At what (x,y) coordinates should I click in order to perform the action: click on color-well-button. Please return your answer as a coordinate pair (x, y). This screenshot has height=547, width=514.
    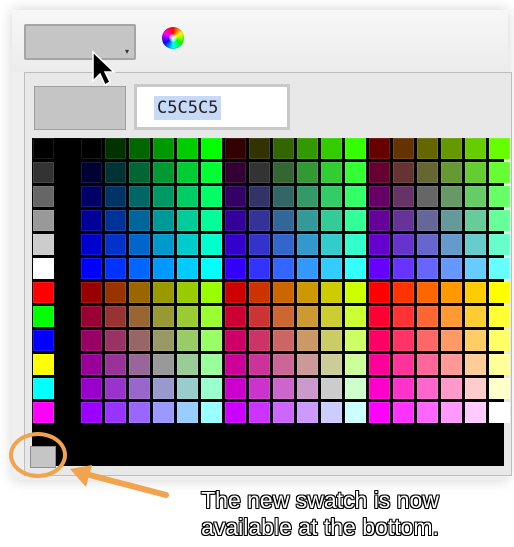
    Looking at the image, I should click on (80, 42).